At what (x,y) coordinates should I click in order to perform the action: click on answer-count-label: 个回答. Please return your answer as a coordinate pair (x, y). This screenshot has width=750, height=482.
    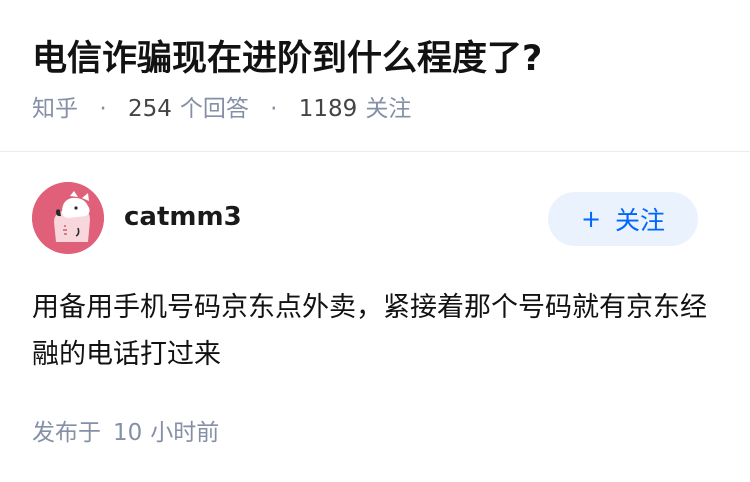
    Looking at the image, I should click on (214, 109).